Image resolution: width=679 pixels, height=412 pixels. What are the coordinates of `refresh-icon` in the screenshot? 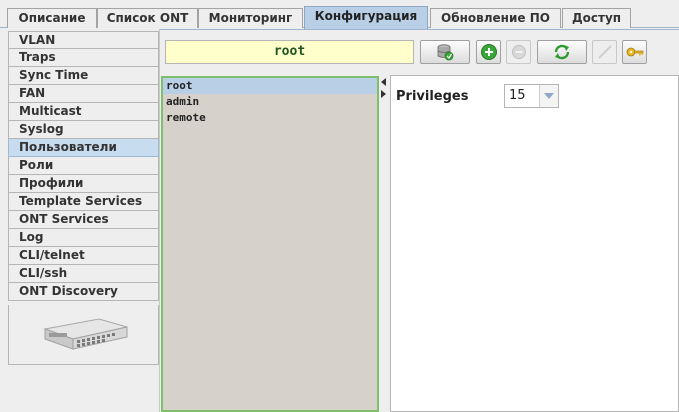 It's located at (562, 52).